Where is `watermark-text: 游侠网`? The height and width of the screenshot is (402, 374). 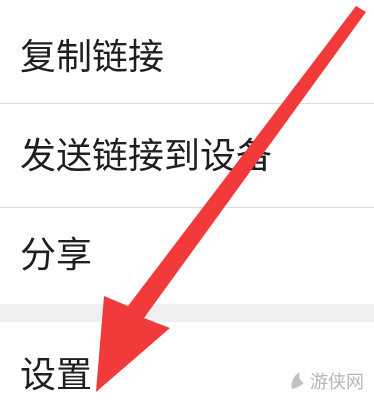
watermark-text: 游侠网 is located at coordinates (337, 382).